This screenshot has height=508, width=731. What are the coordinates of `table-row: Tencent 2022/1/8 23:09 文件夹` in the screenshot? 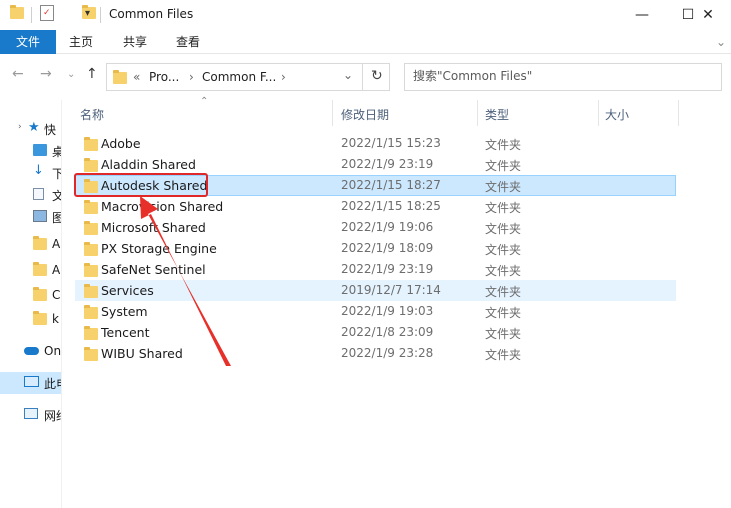 It's located at (375, 332).